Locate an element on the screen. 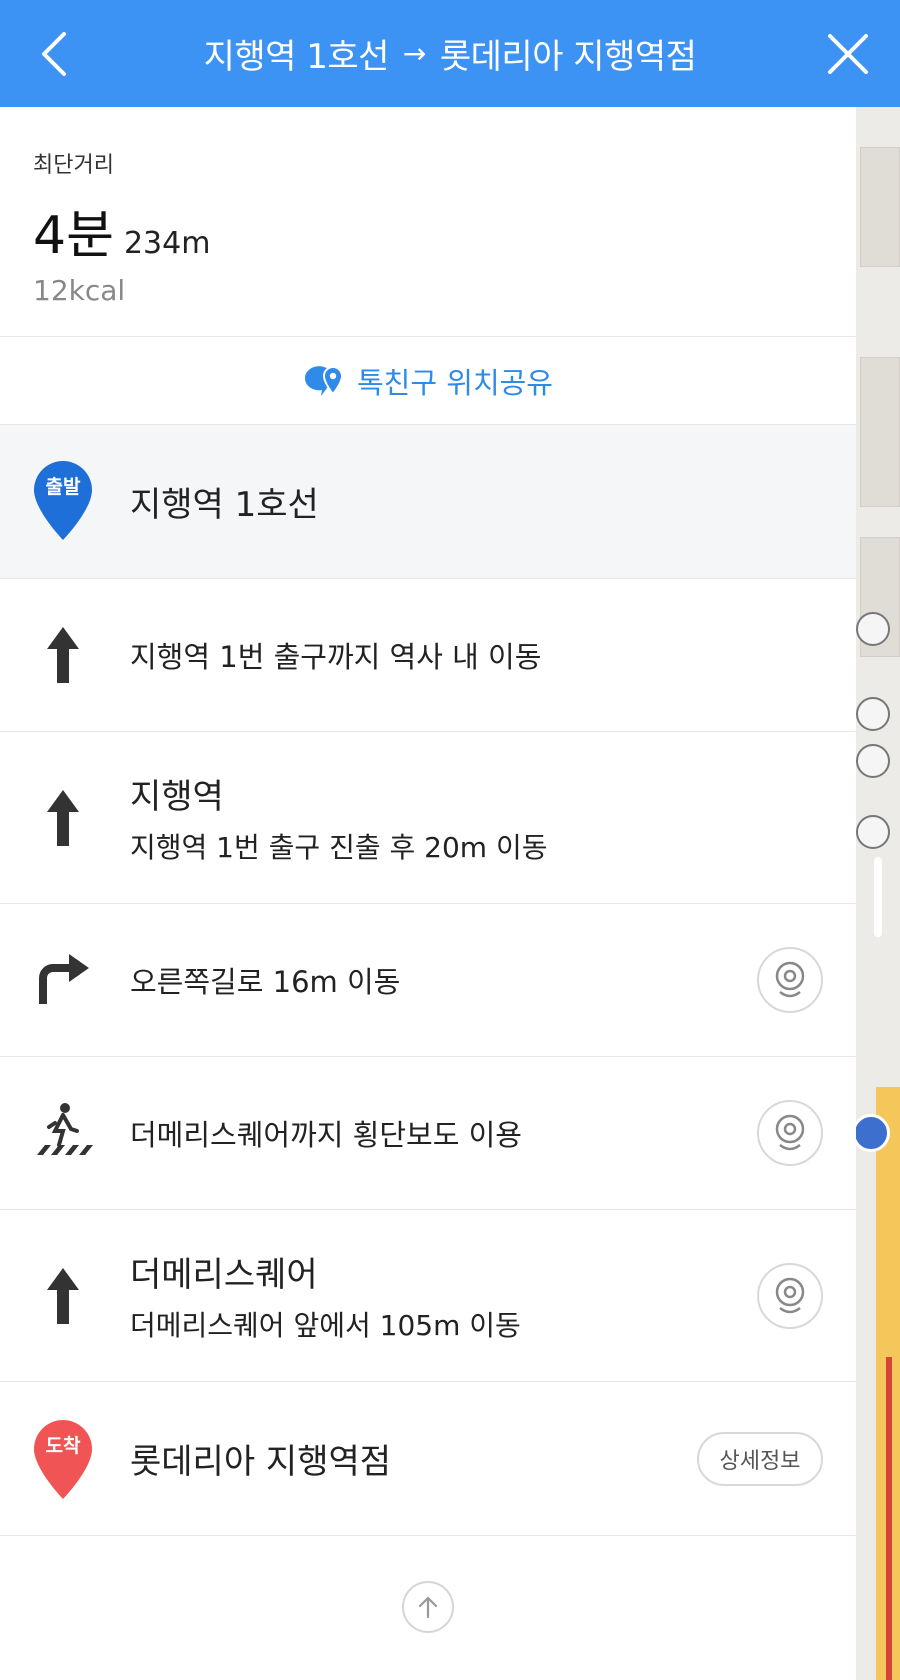 This screenshot has height=1680, width=900. start-point: 출발 지행역 1호선 is located at coordinates (428, 502).